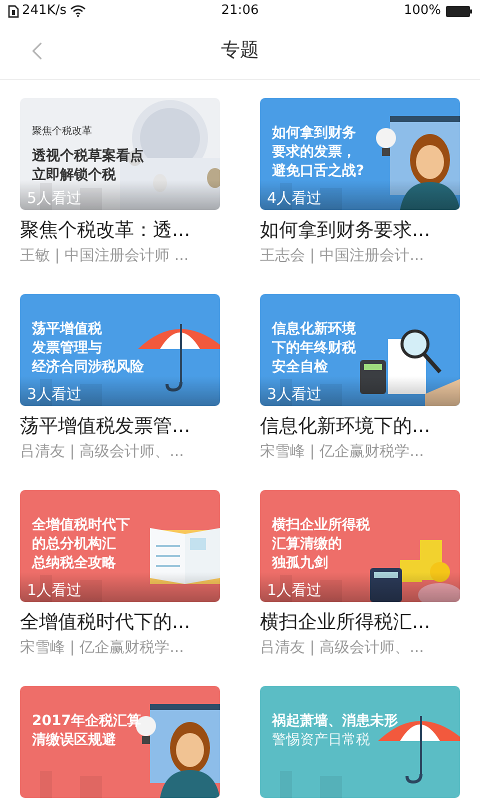 Image resolution: width=480 pixels, height=800 pixels. Describe the element at coordinates (307, 544) in the screenshot. I see `cover-text: 汇算清缴的` at that location.